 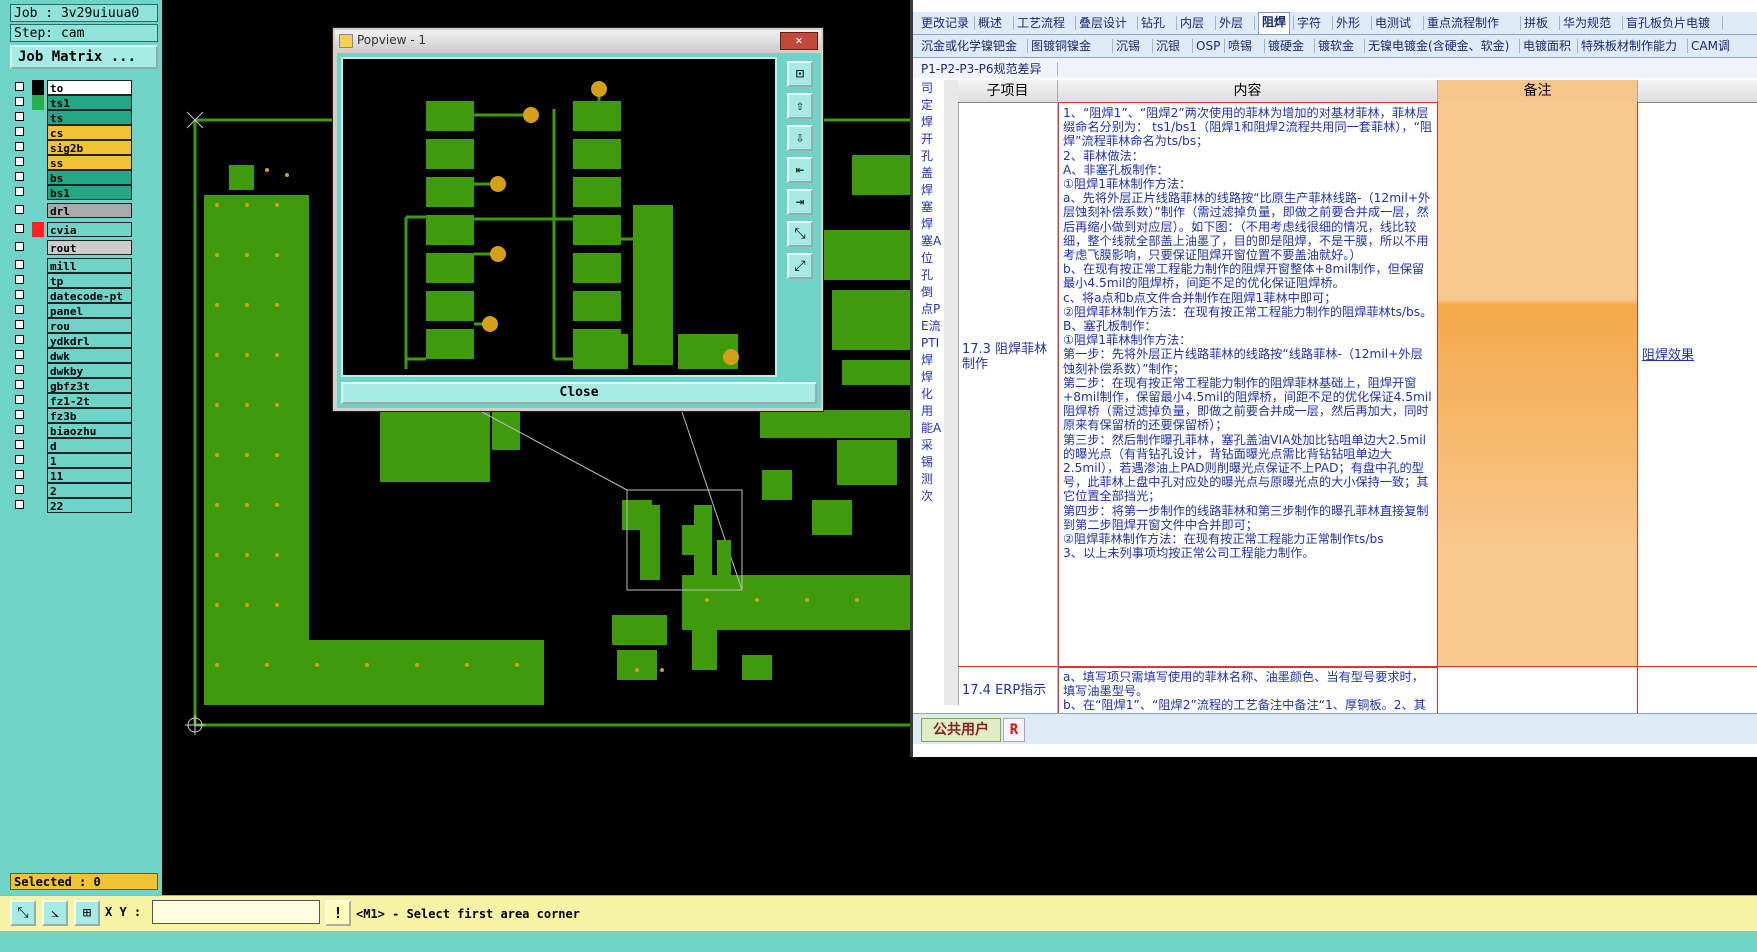 I want to click on tab-row1-14: 盲孔板负片电镀, so click(x=1668, y=23).